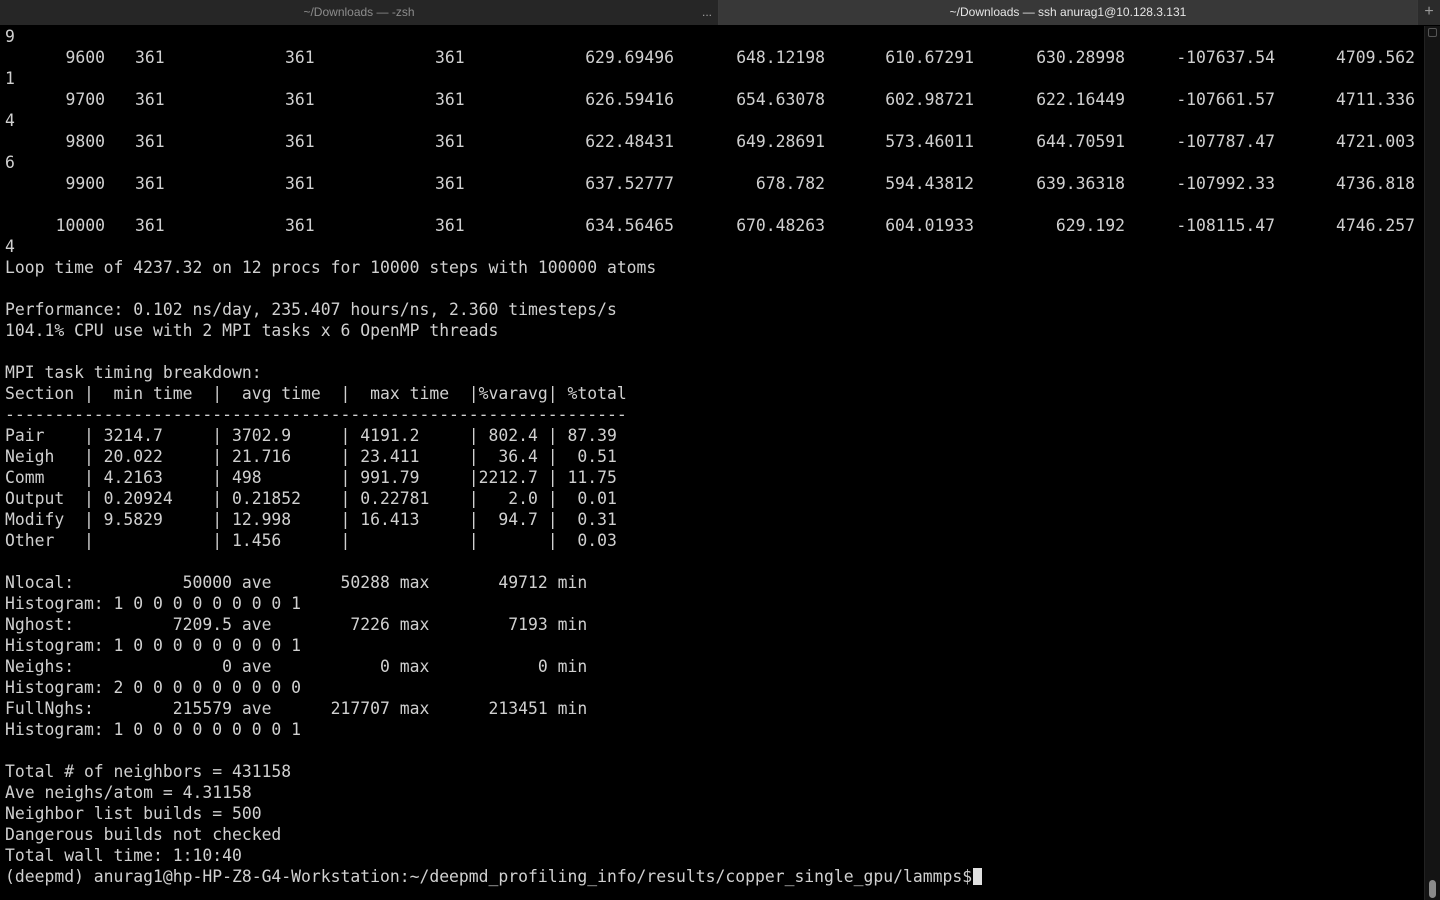  What do you see at coordinates (1225, 225) in the screenshot?
I see `thermo-cell-c8: -108115.47` at bounding box center [1225, 225].